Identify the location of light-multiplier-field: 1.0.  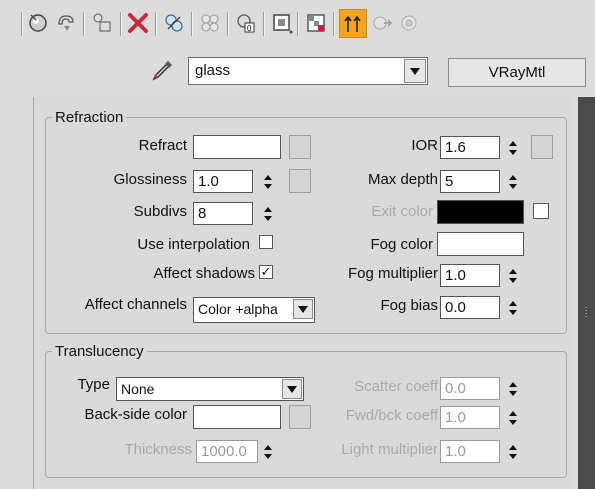
(470, 451).